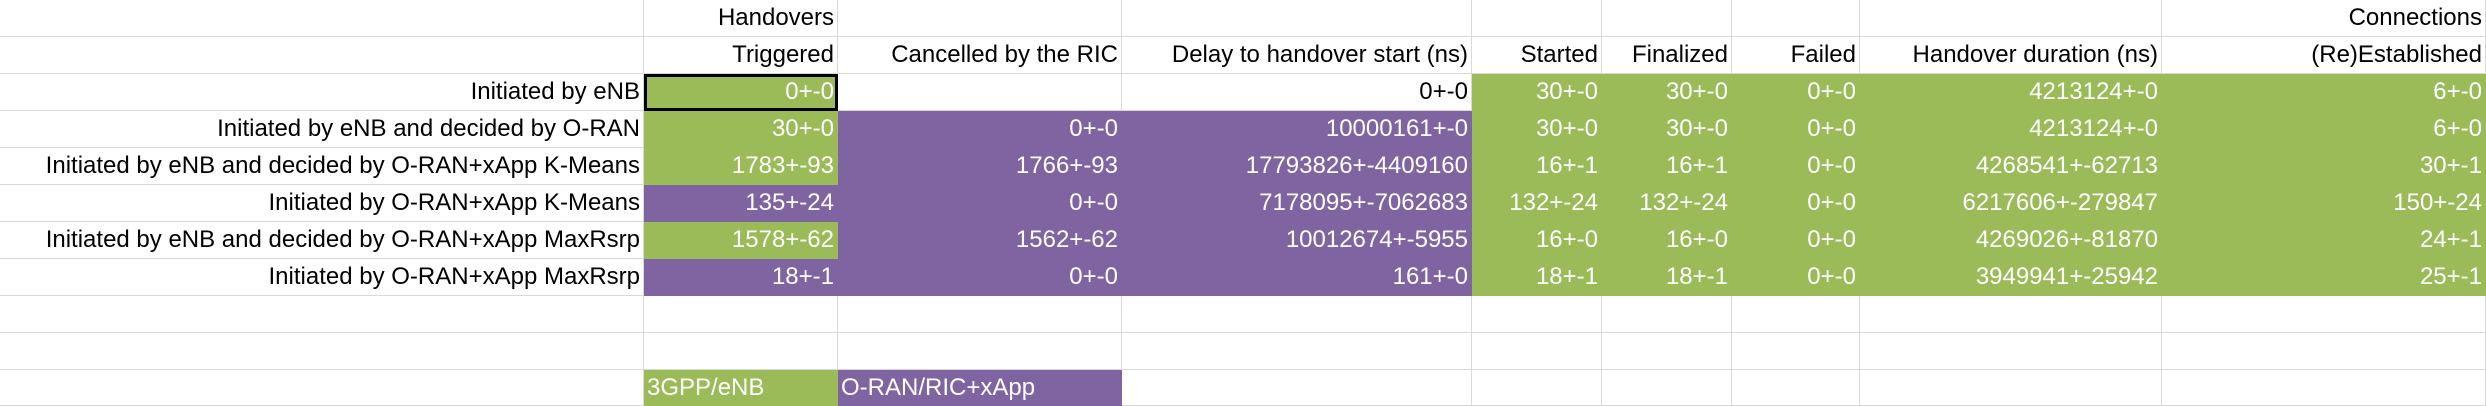 The width and height of the screenshot is (2486, 406). What do you see at coordinates (1667, 277) in the screenshot?
I see `finalized-cell: 18+-1` at bounding box center [1667, 277].